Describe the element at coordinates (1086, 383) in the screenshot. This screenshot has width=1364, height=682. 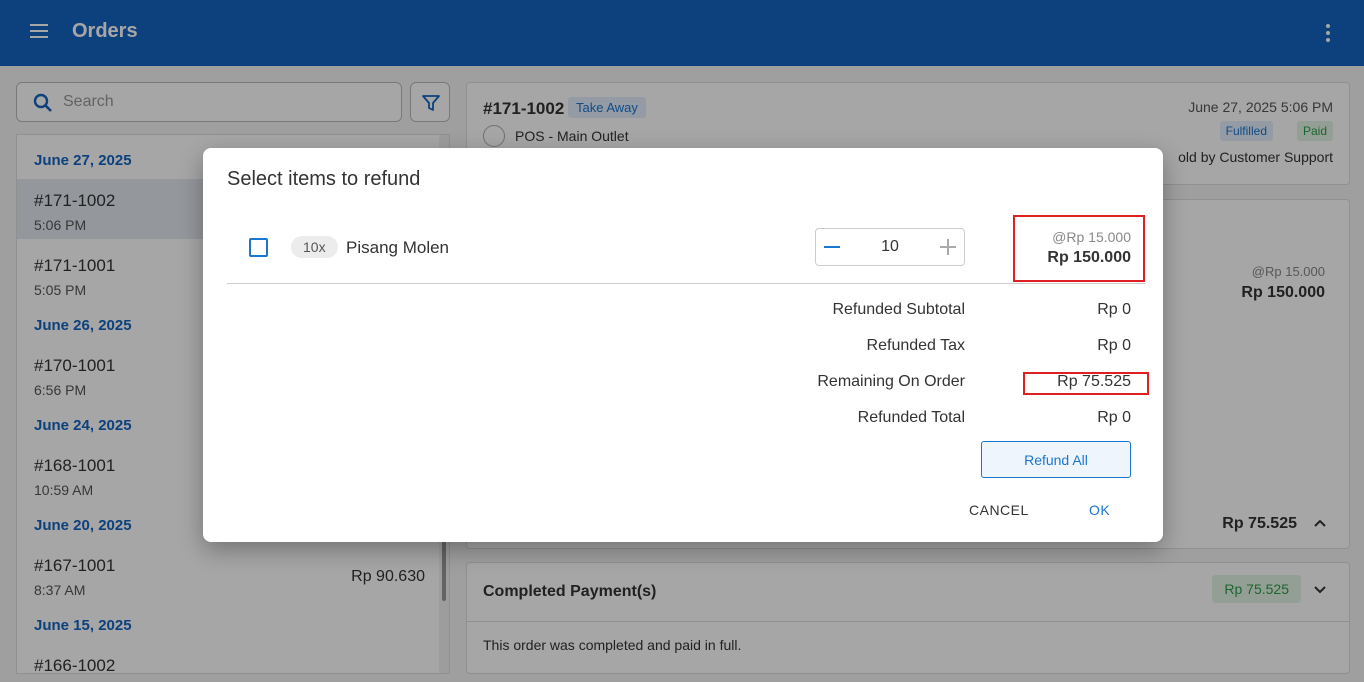
I see `remaining-highlight` at that location.